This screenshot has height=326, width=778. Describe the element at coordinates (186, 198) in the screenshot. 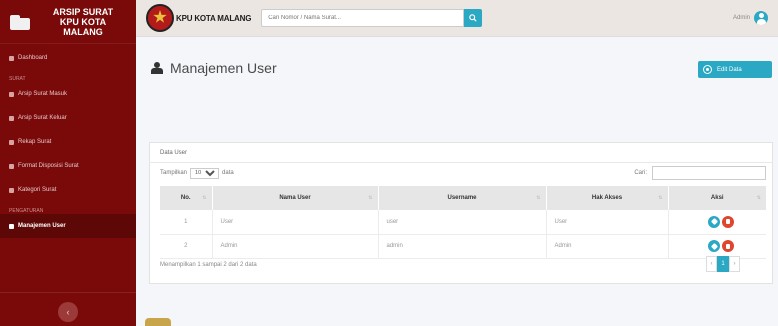

I see `header-no: No. ⇅` at that location.